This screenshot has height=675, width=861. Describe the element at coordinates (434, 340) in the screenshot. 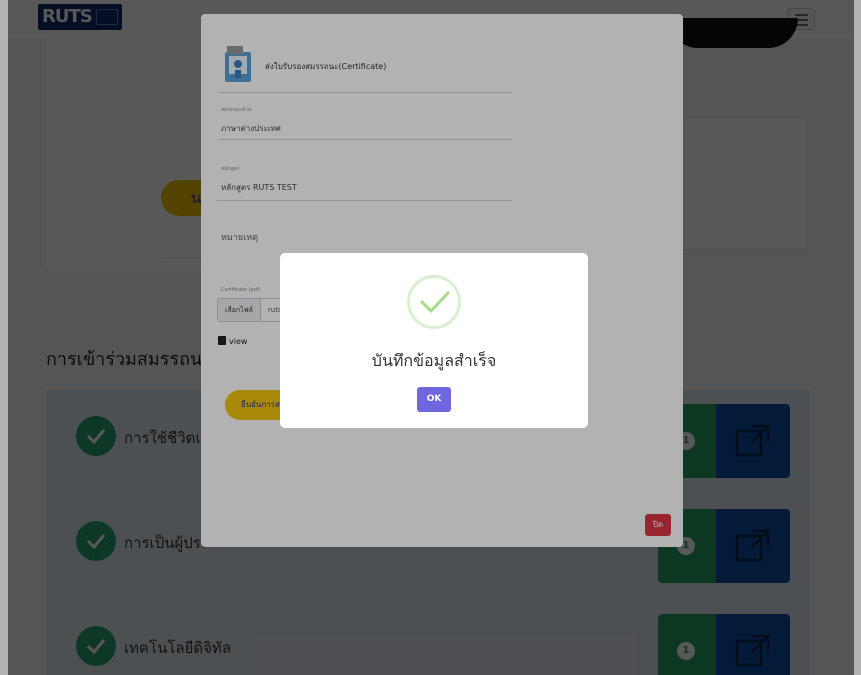

I see `success-dialog: บันทึกข้อมูลสำเร็จ OK` at that location.